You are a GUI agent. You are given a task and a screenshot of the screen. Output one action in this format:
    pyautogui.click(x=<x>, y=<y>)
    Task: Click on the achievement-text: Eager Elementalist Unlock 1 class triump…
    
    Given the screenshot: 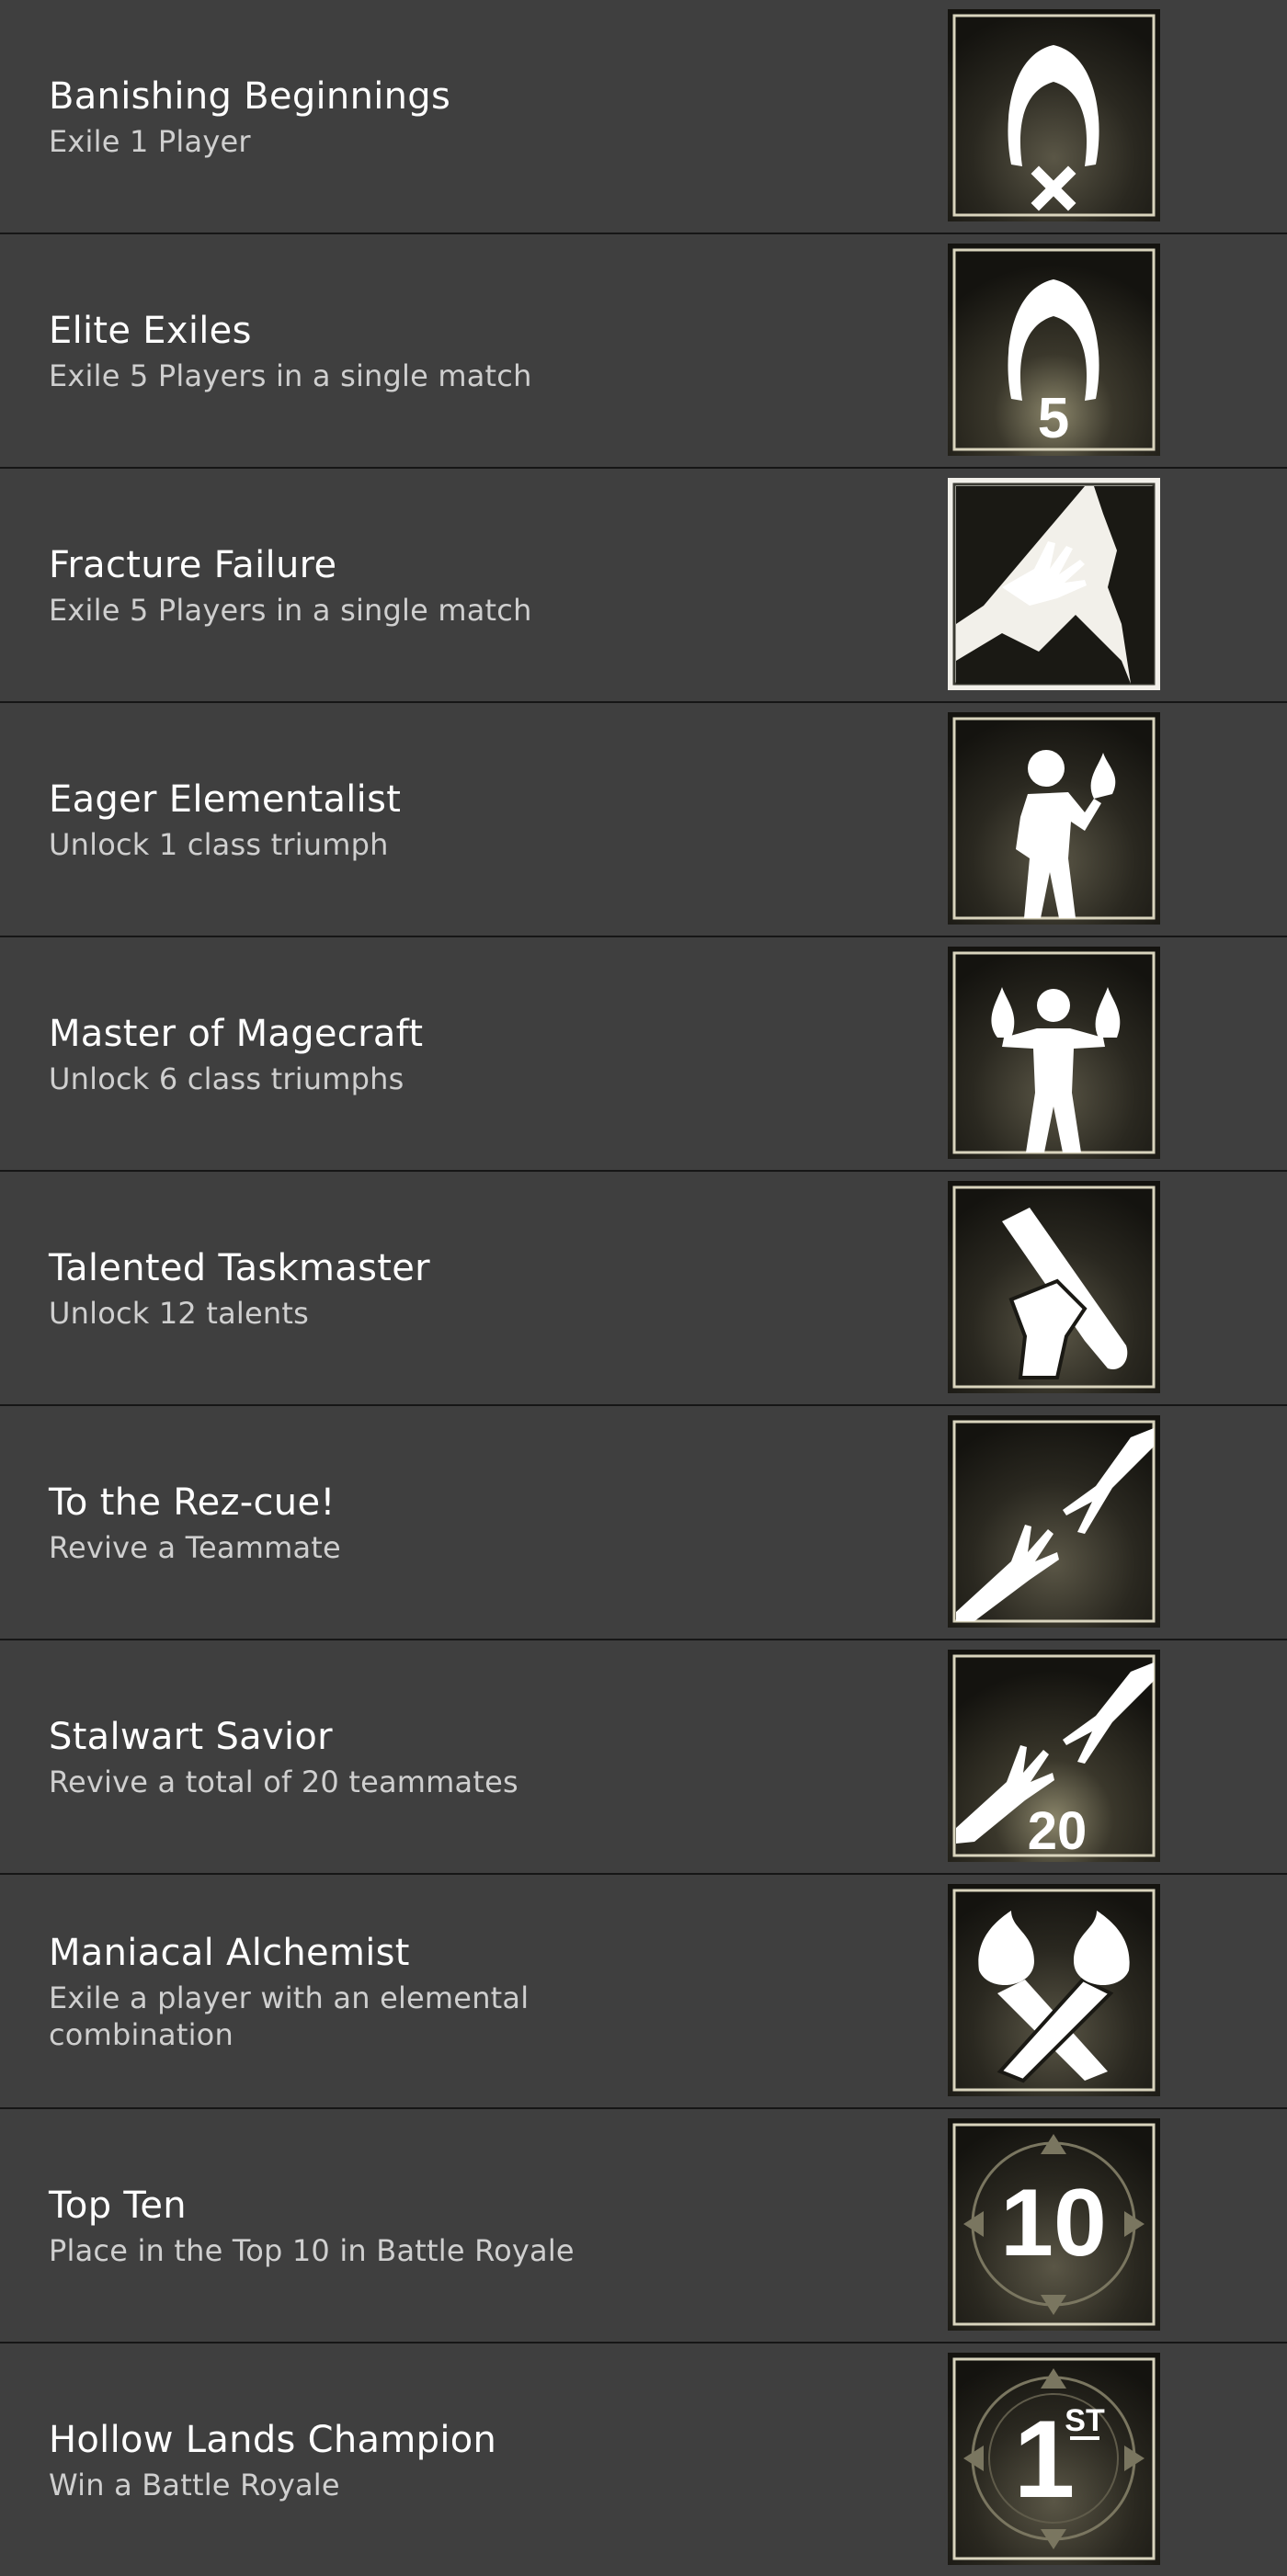 What is the action you would take?
    pyautogui.click(x=462, y=820)
    